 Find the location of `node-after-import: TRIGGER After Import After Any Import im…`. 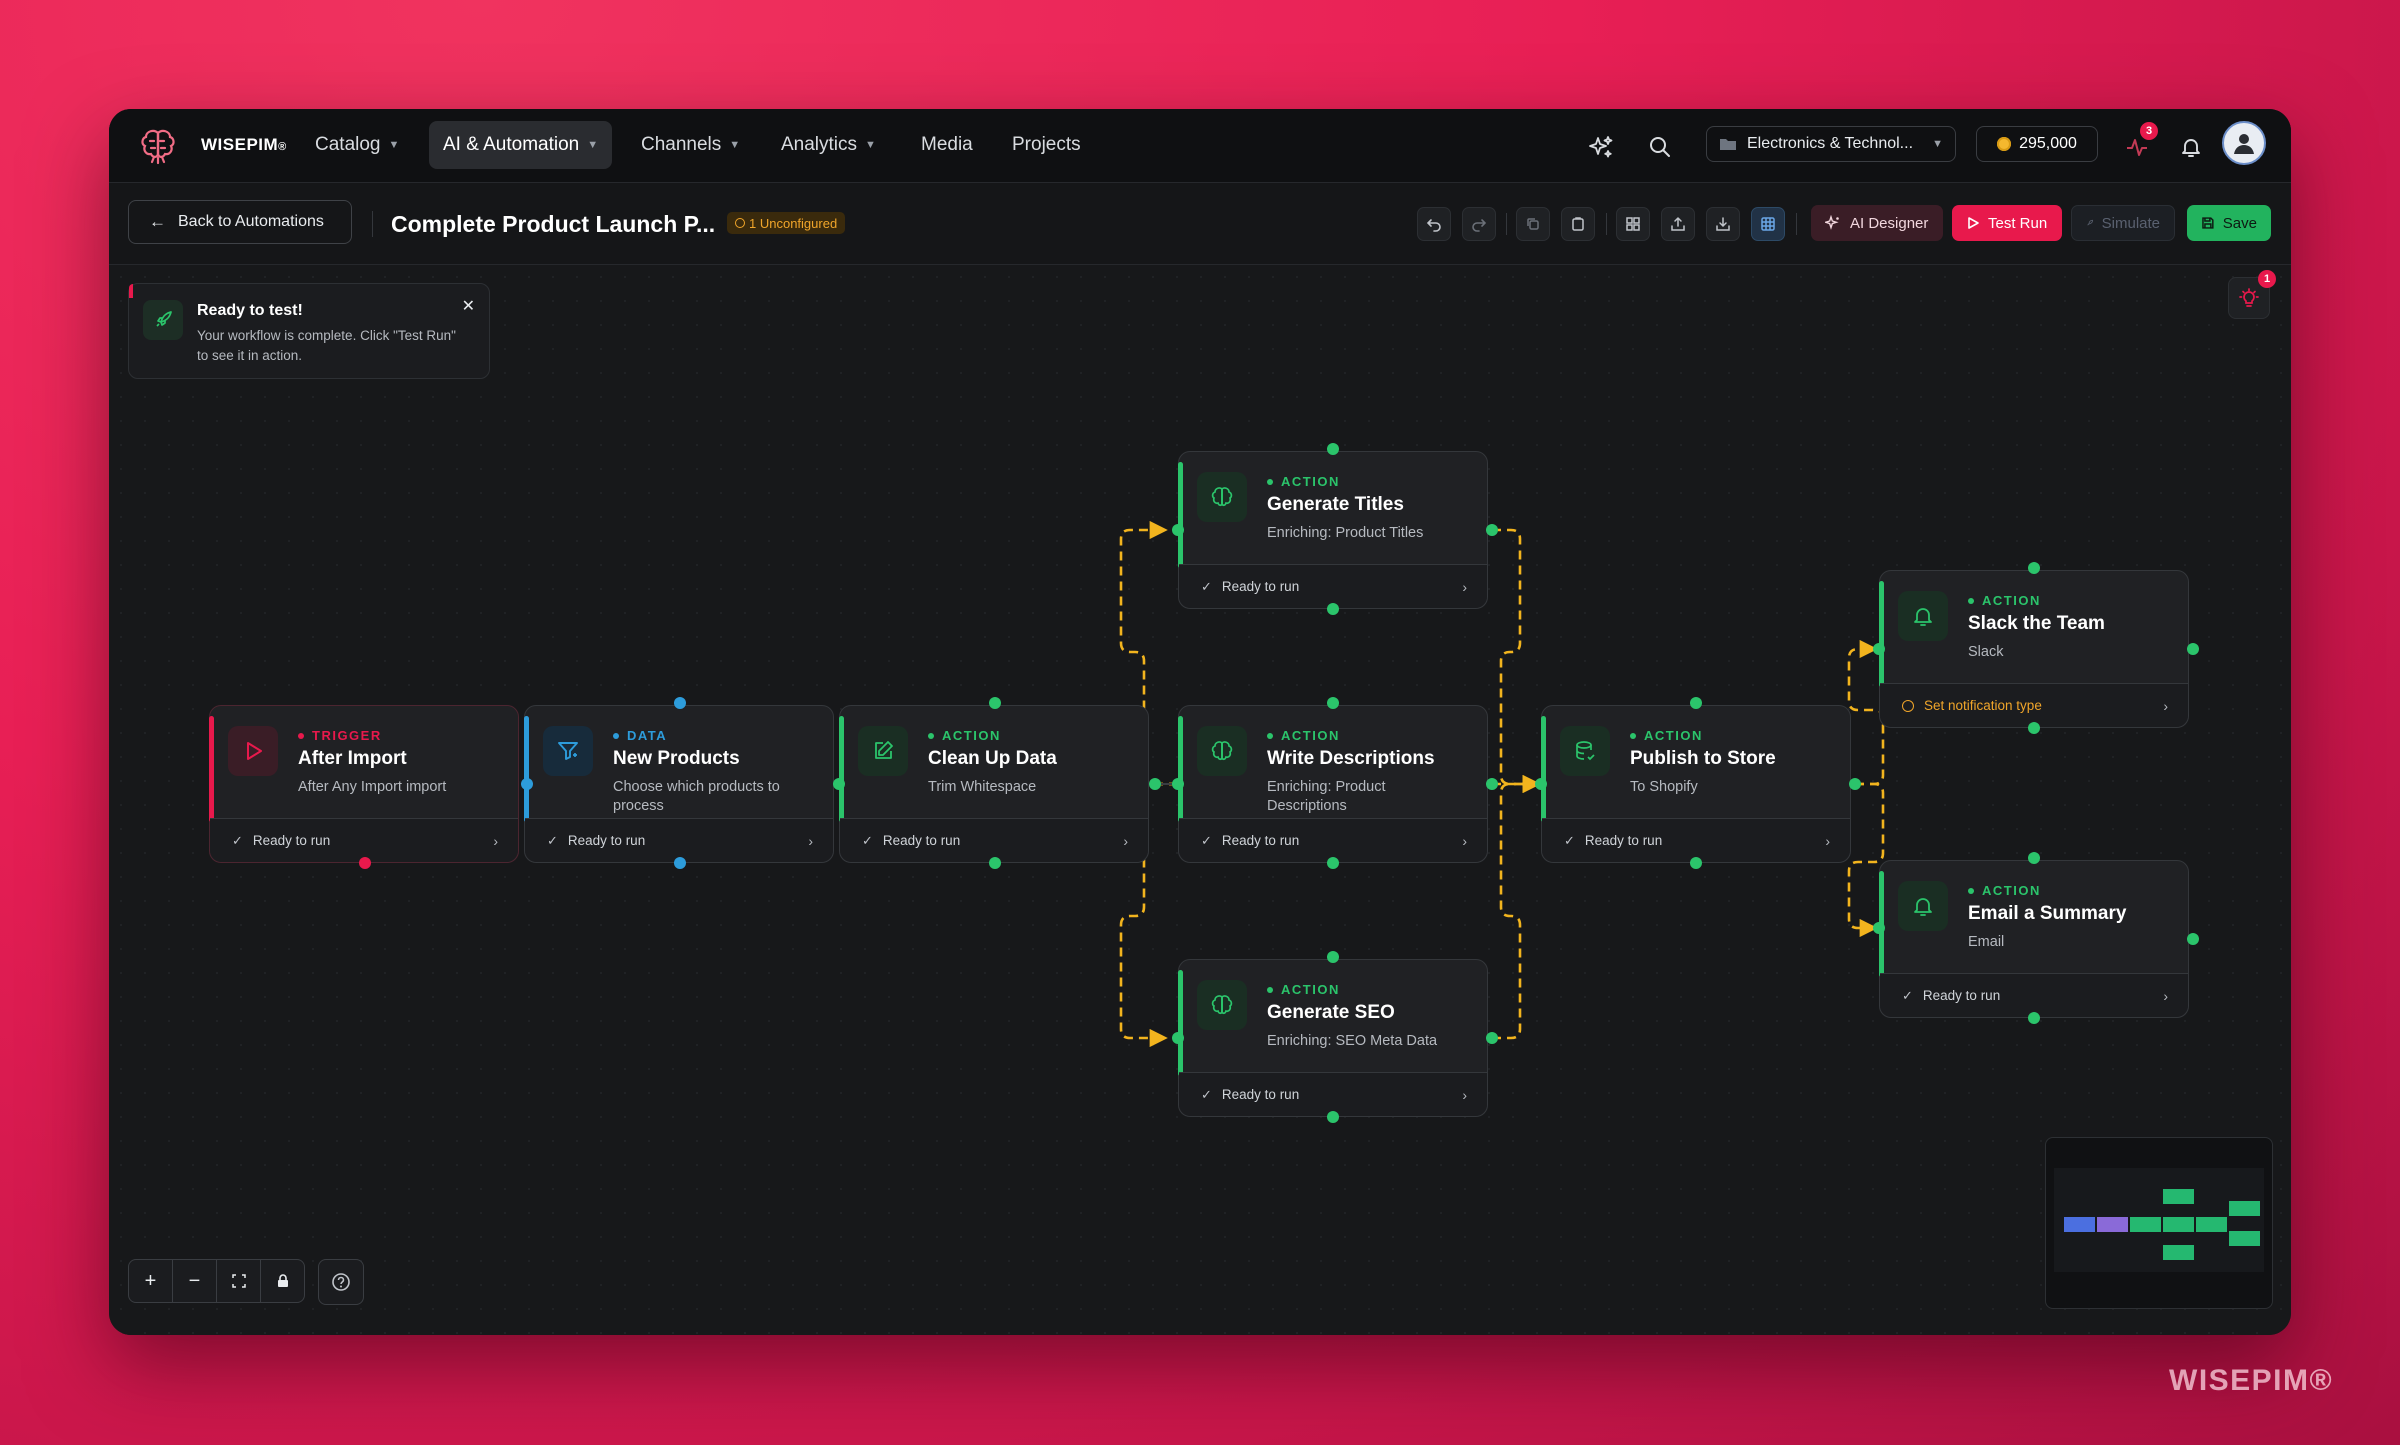

node-after-import: TRIGGER After Import After Any Import im… is located at coordinates (364, 784).